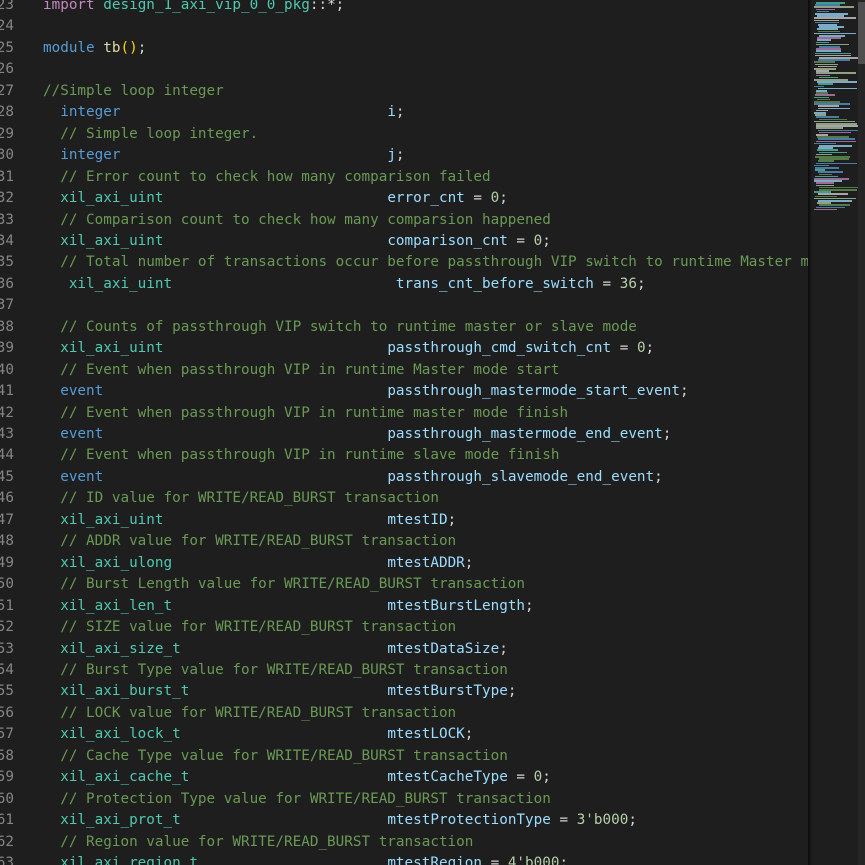 The height and width of the screenshot is (865, 865). What do you see at coordinates (357, 434) in the screenshot?
I see `code-line: event passthrough_mastermode_end_event;` at bounding box center [357, 434].